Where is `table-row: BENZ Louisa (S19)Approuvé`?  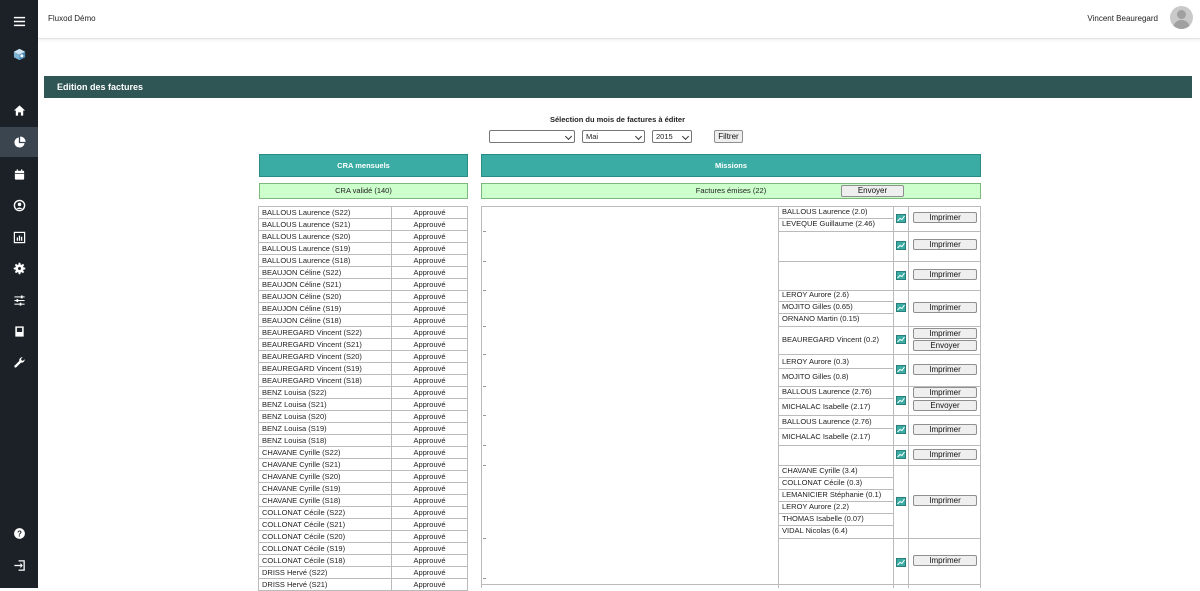 table-row: BENZ Louisa (S19)Approuvé is located at coordinates (363, 429).